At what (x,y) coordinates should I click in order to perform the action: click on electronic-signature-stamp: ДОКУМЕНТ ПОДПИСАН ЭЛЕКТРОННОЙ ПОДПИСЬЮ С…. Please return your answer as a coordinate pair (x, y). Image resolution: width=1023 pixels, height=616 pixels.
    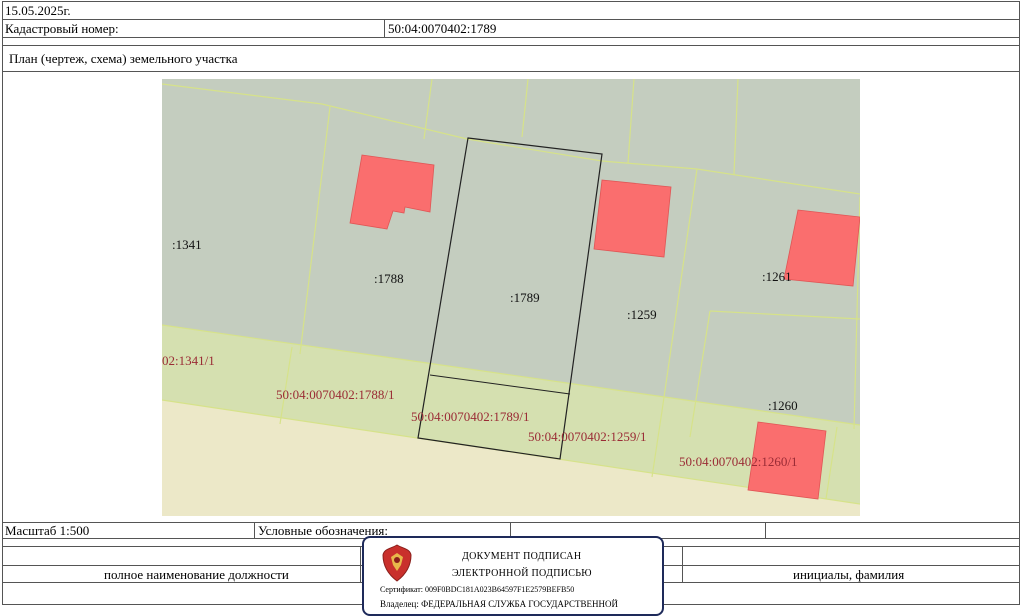
    Looking at the image, I should click on (513, 576).